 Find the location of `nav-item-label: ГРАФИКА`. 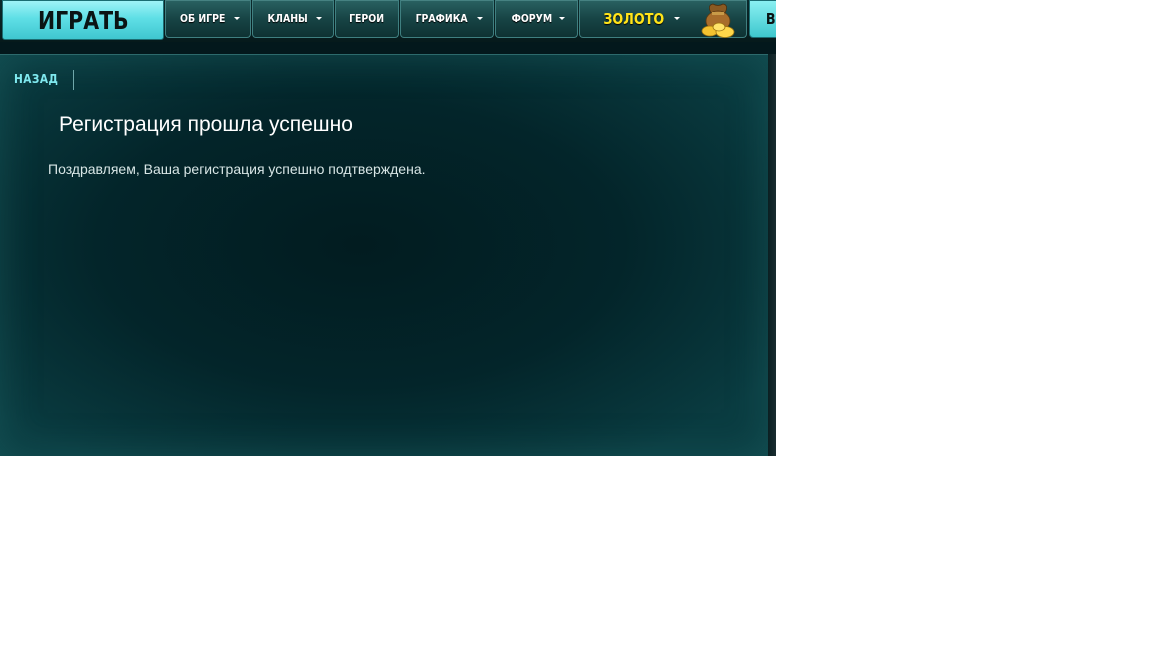

nav-item-label: ГРАФИКА is located at coordinates (442, 18).